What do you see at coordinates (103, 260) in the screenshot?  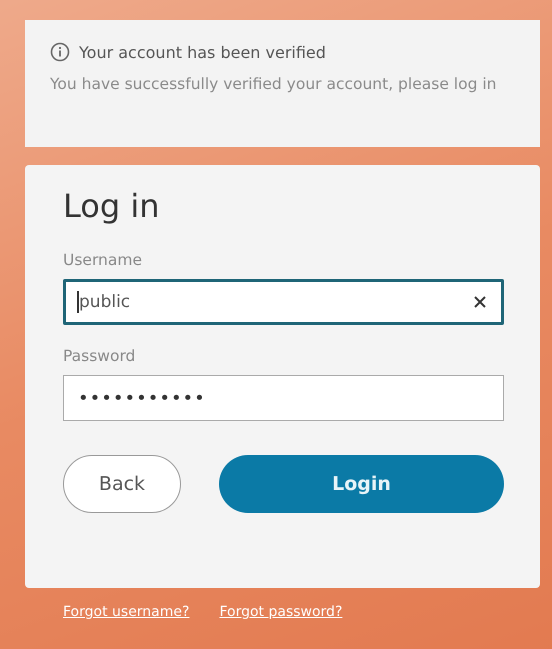 I see `field-label: Username` at bounding box center [103, 260].